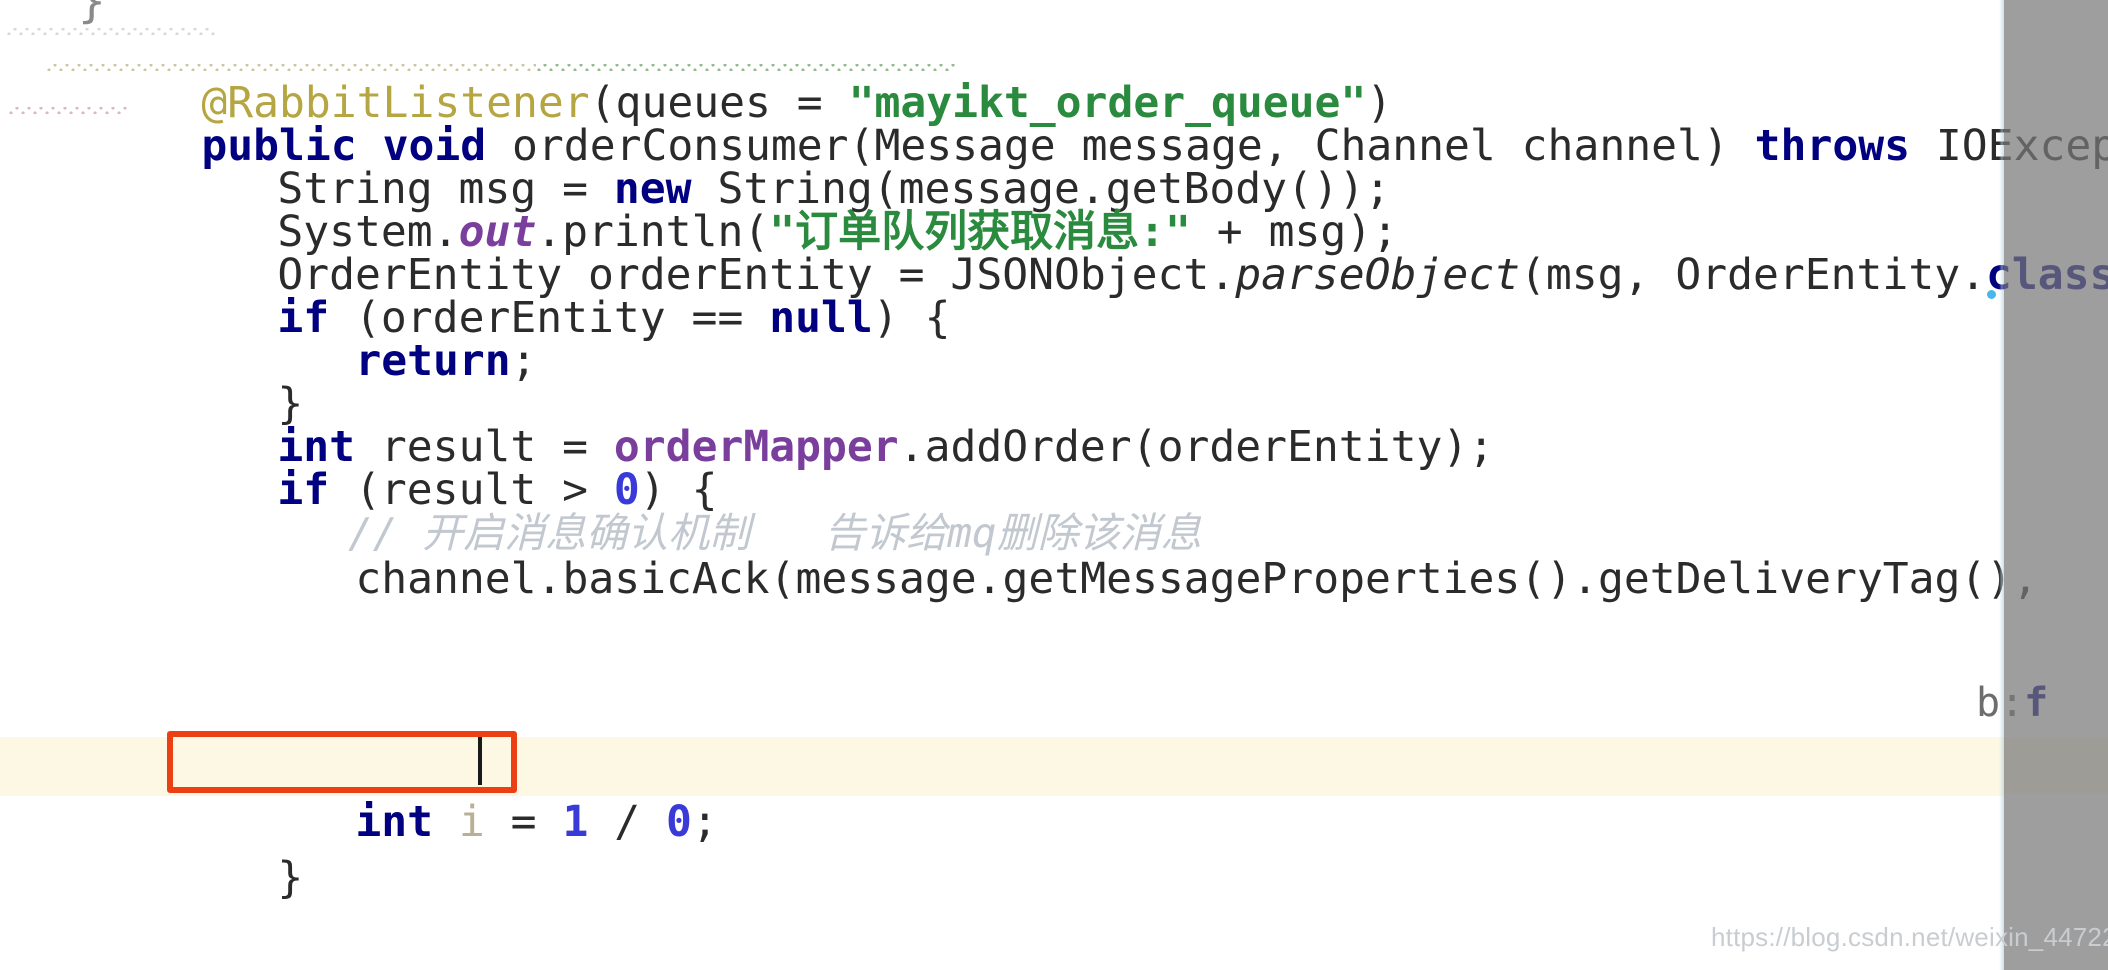 The width and height of the screenshot is (2108, 970). What do you see at coordinates (1054, 847) in the screenshot?
I see `code-line-close-if-result: }` at bounding box center [1054, 847].